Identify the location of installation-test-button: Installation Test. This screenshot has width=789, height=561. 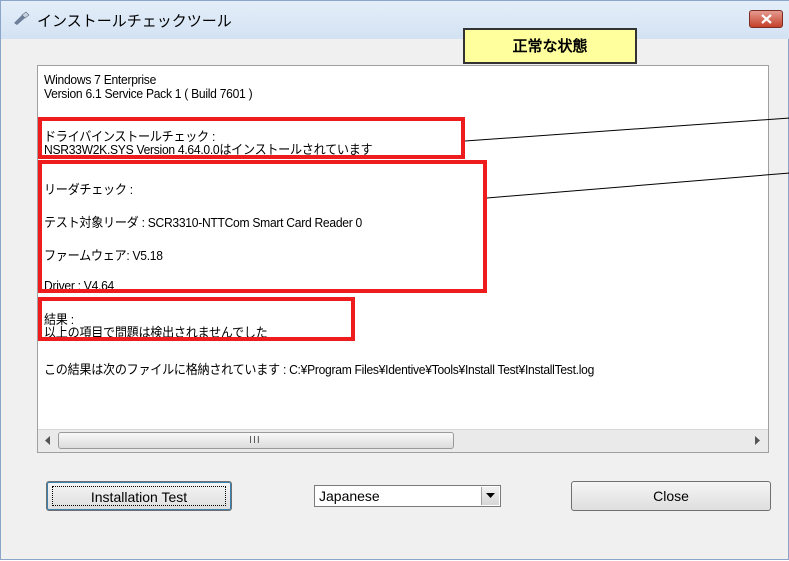
(139, 496).